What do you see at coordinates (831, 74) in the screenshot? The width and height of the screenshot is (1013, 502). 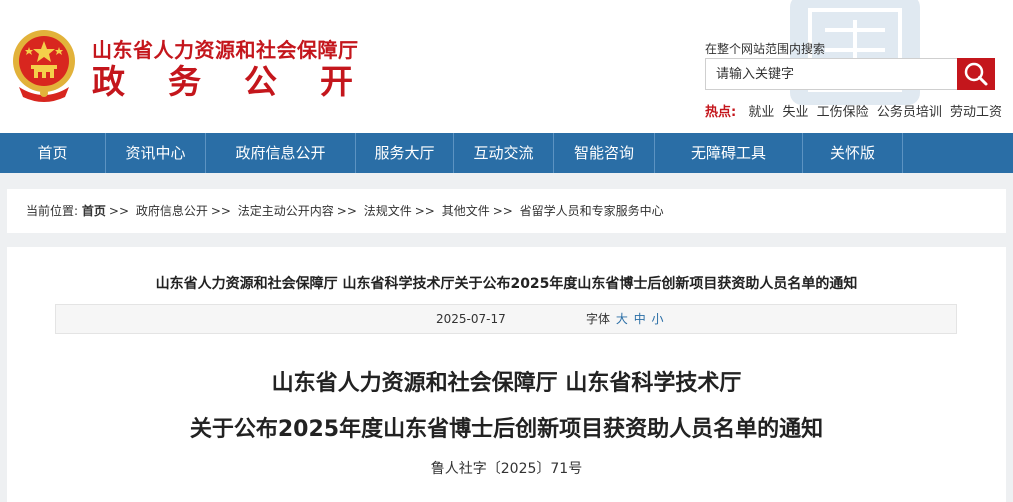 I see `search-input` at bounding box center [831, 74].